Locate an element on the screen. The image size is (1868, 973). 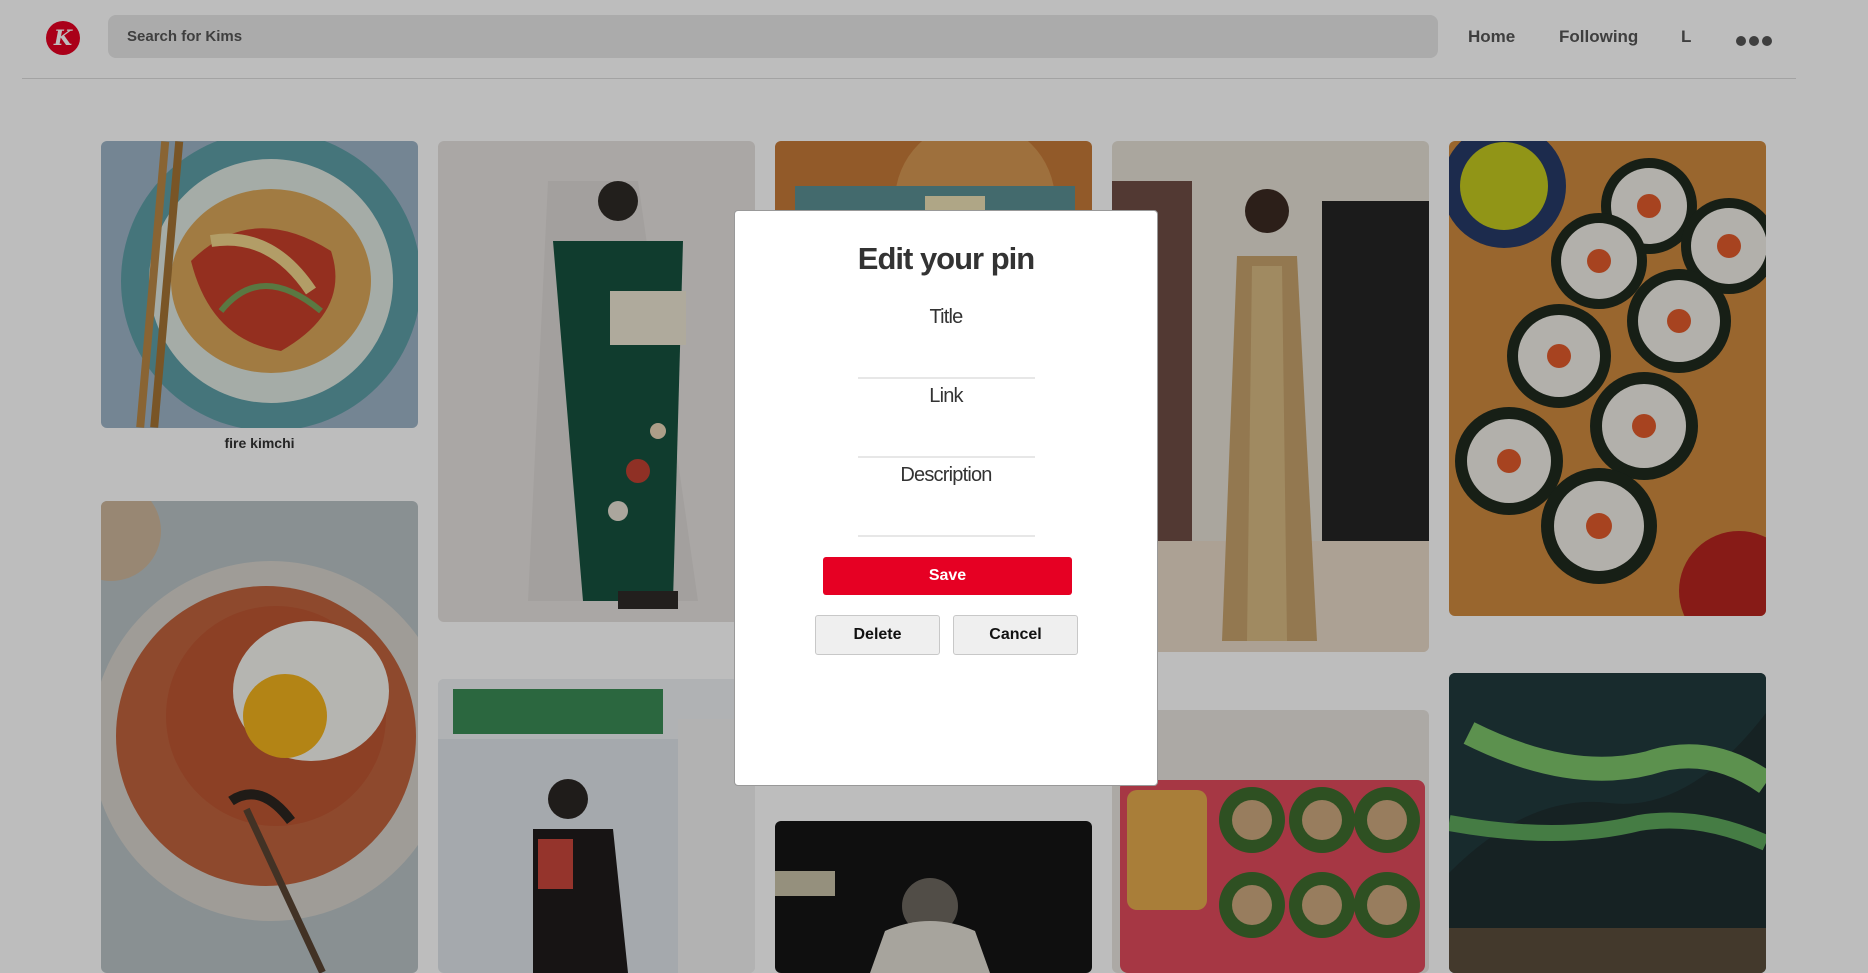
dialog-title: Edit your pin is located at coordinates (946, 258).